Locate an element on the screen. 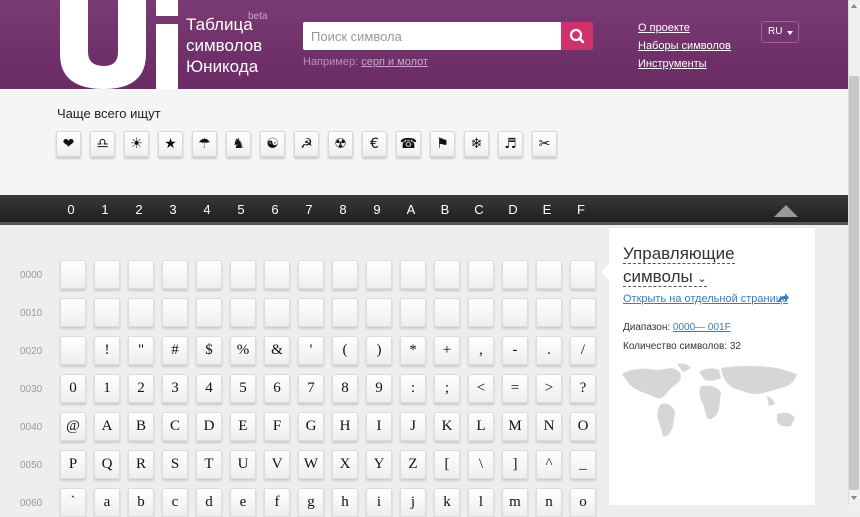  symbol-key: 8 is located at coordinates (345, 388).